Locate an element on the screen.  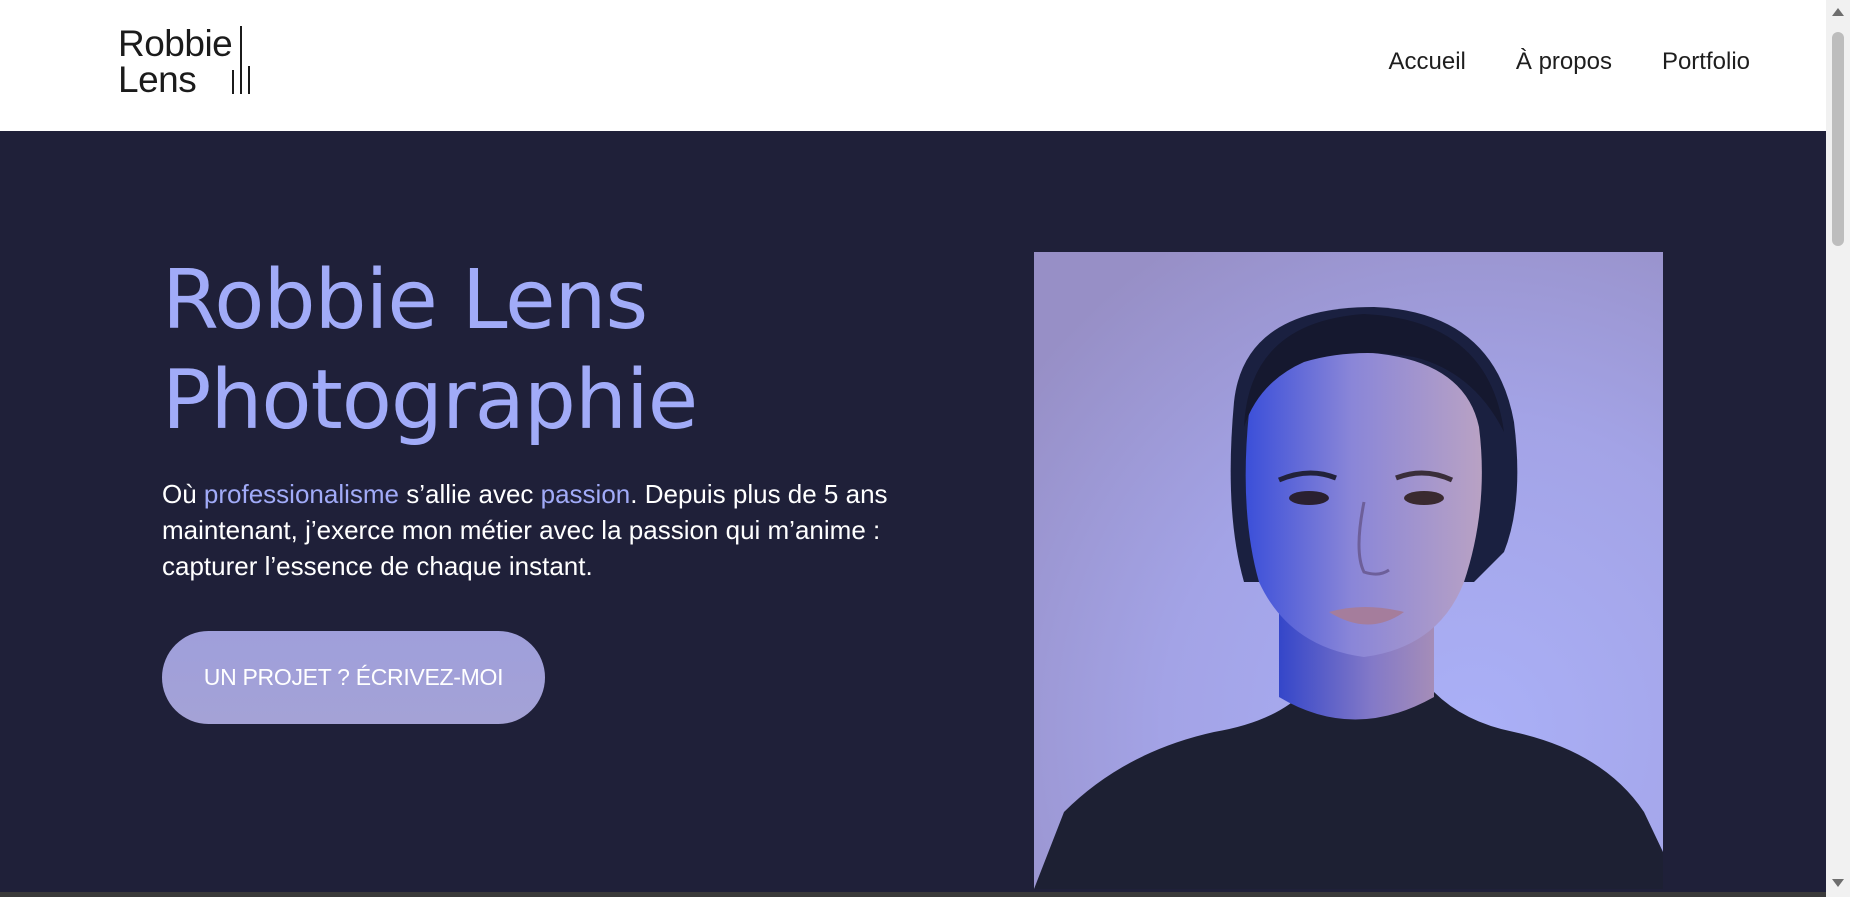
hero-title-line-1: Robbie Lens is located at coordinates (405, 300).